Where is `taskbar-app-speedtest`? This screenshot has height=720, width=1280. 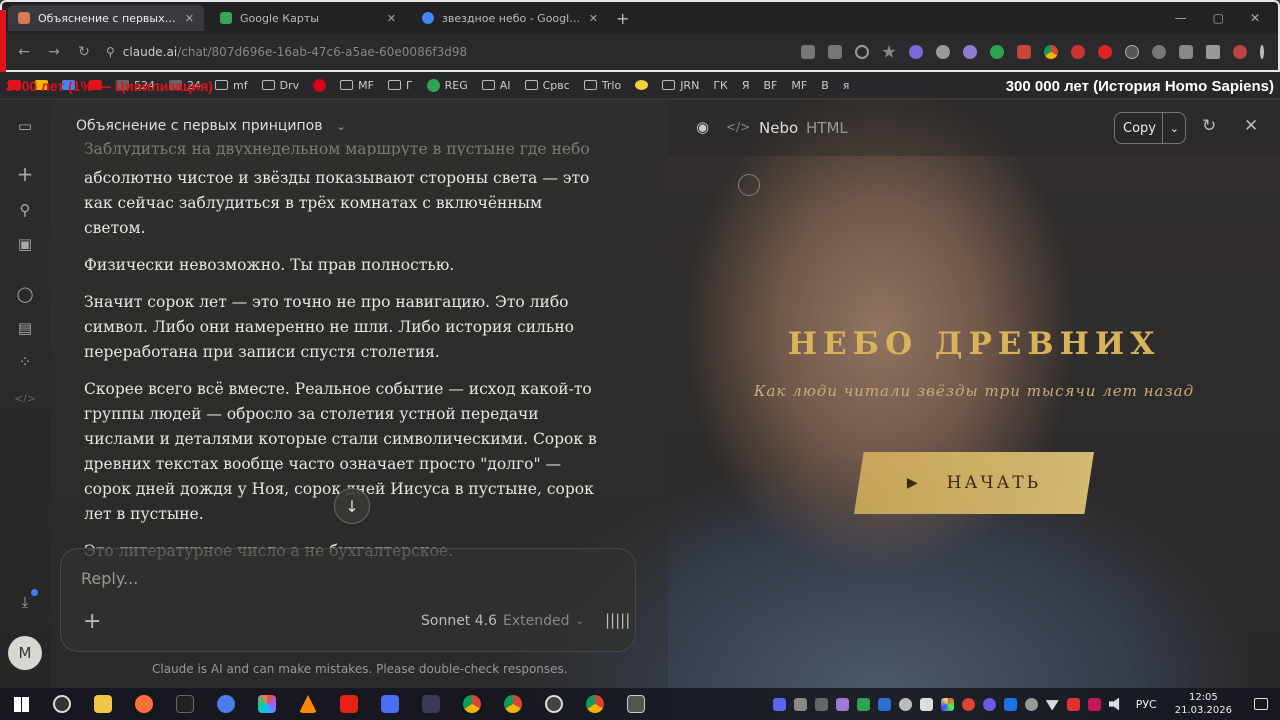
taskbar-app-speedtest is located at coordinates (62, 704).